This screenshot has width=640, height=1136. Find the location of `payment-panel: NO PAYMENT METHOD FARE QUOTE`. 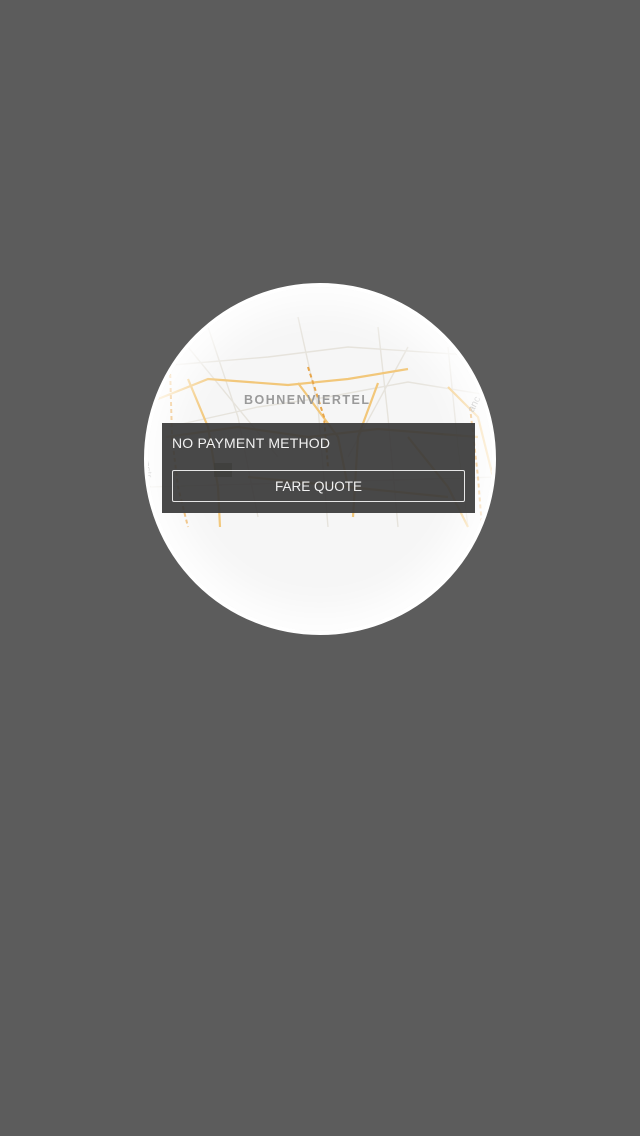

payment-panel: NO PAYMENT METHOD FARE QUOTE is located at coordinates (318, 468).